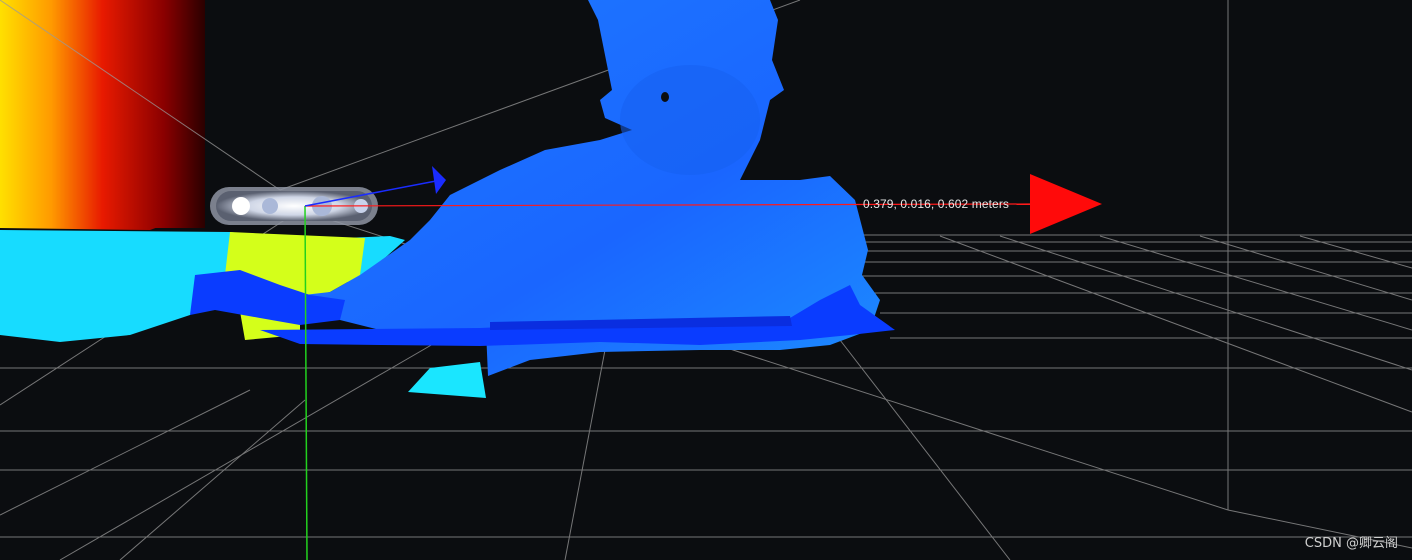 The width and height of the screenshot is (1412, 560). What do you see at coordinates (936, 204) in the screenshot?
I see `measurement-readout: 0.379, 0.016, 0.602 meters` at bounding box center [936, 204].